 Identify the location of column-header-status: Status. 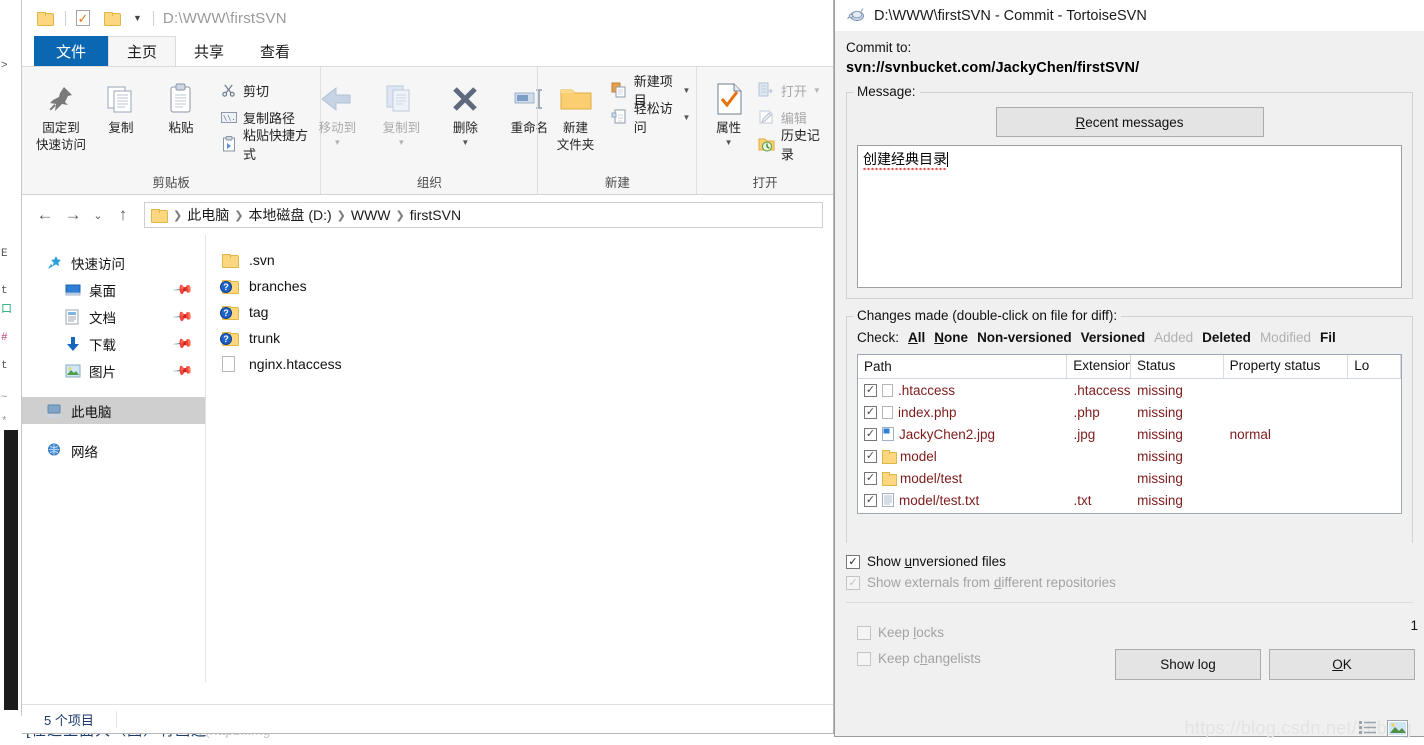
(1177, 366).